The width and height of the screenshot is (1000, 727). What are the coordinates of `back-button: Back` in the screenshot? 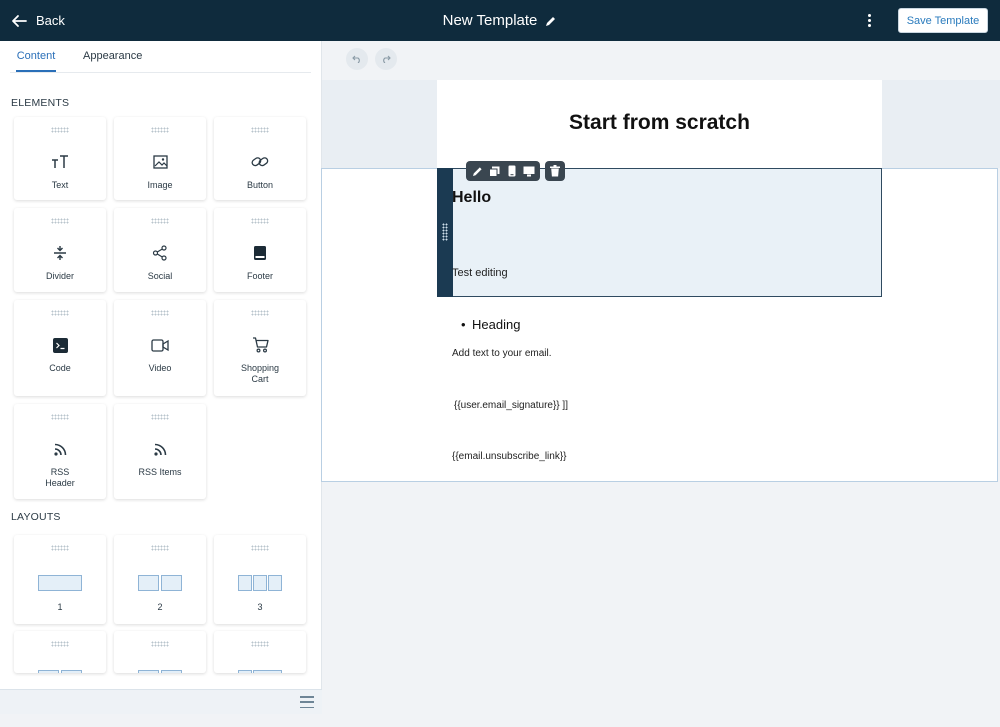 It's located at (37, 20).